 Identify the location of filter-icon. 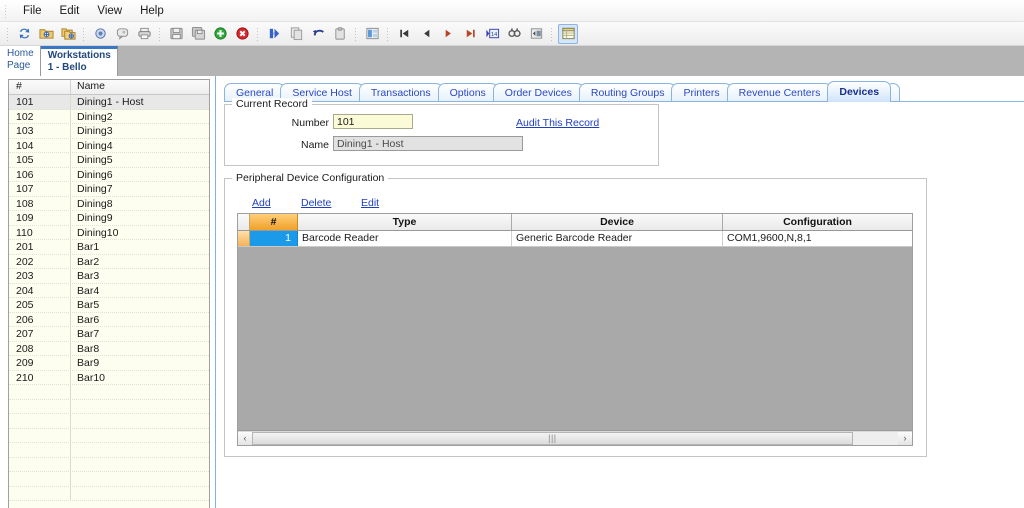
(536, 34).